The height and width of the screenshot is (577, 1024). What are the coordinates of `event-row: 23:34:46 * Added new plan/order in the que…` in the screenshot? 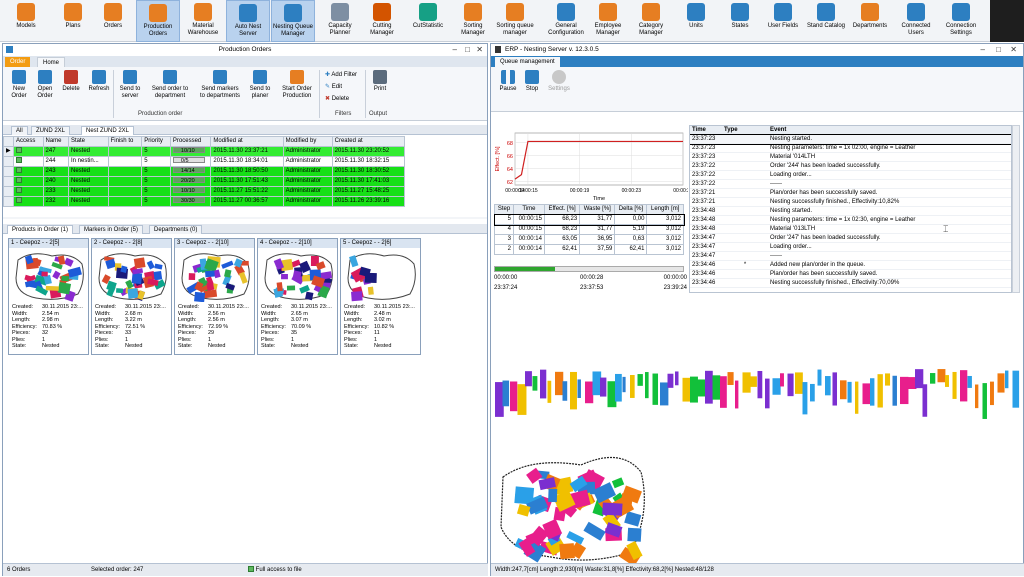 It's located at (850, 265).